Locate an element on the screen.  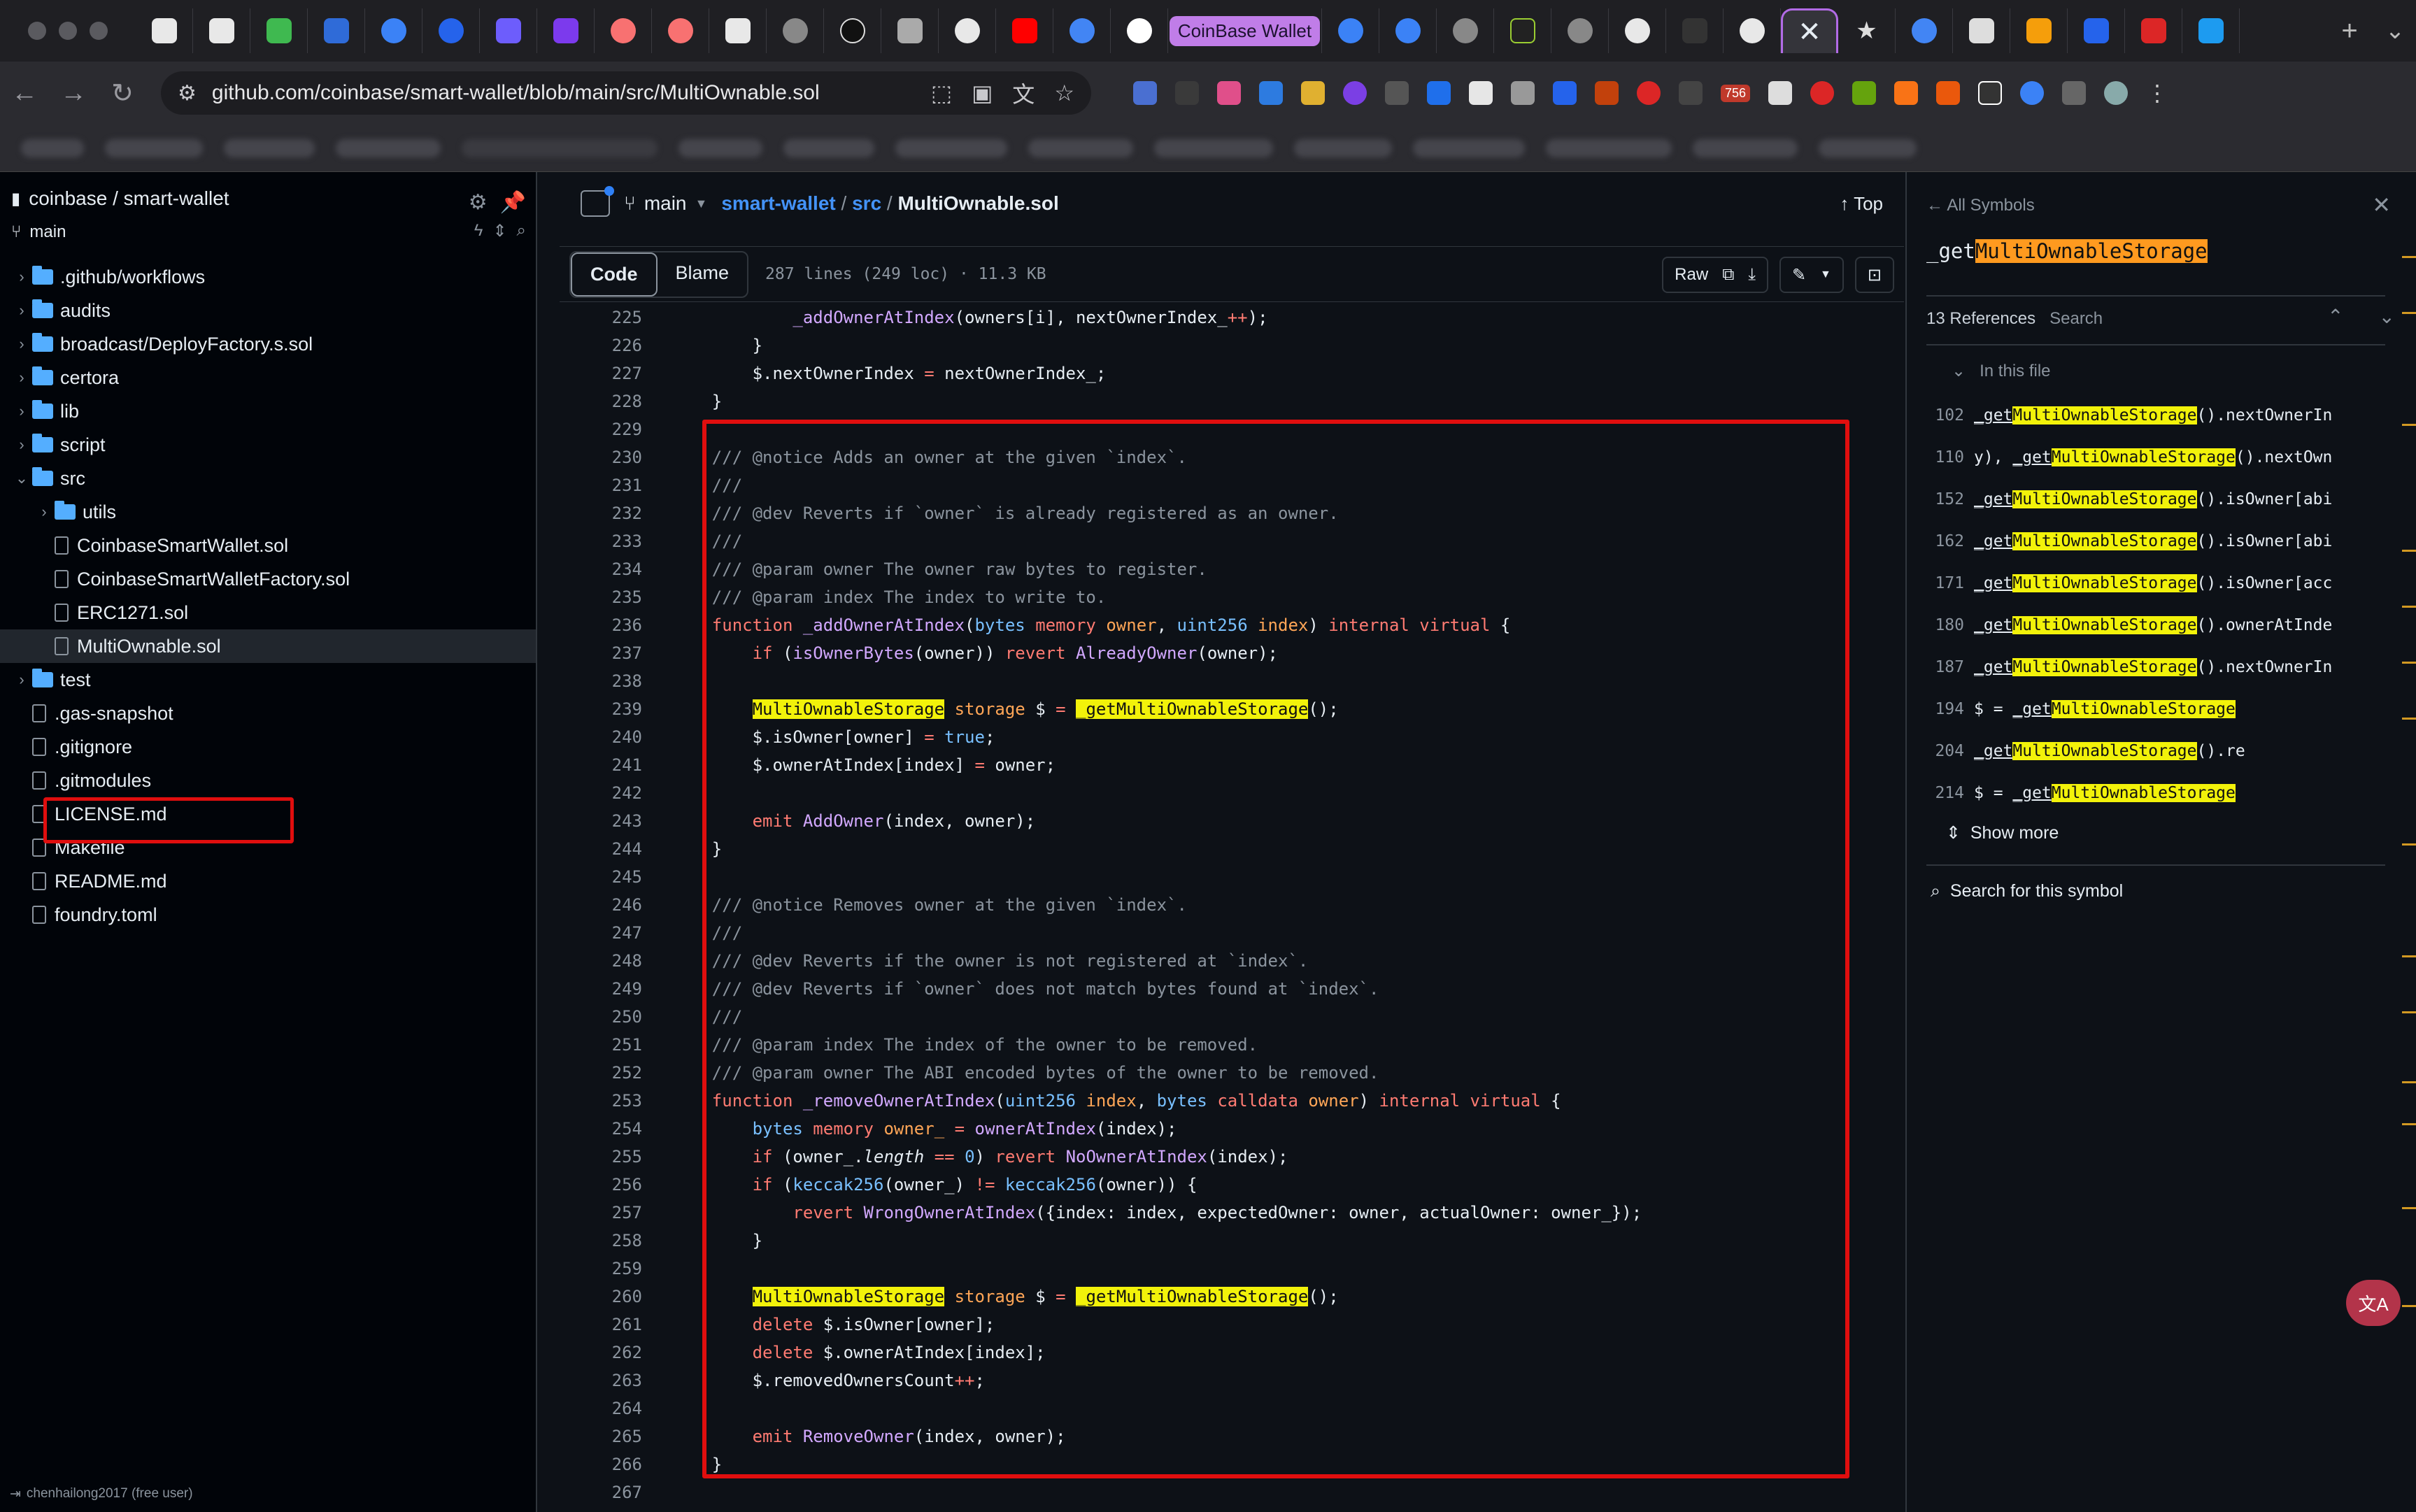
sidebar-toggle-icon is located at coordinates (597, 201).